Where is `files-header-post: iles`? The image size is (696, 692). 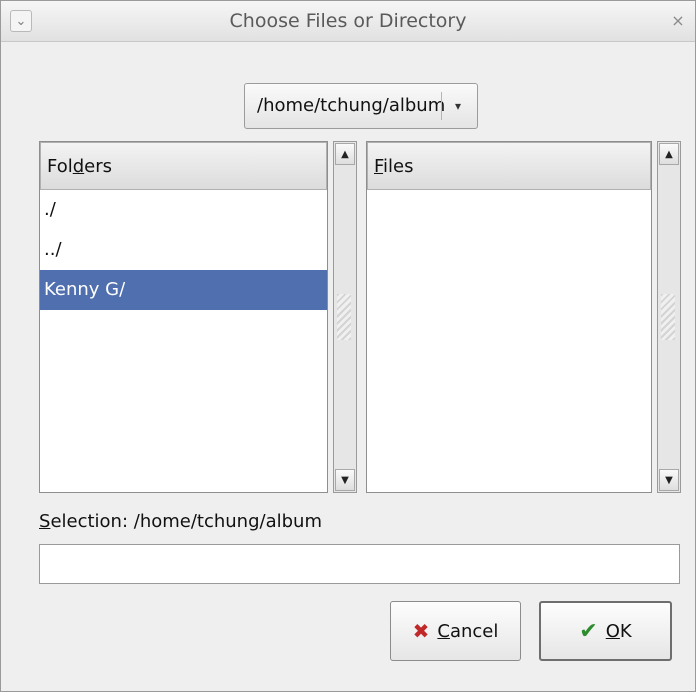 files-header-post: iles is located at coordinates (398, 166).